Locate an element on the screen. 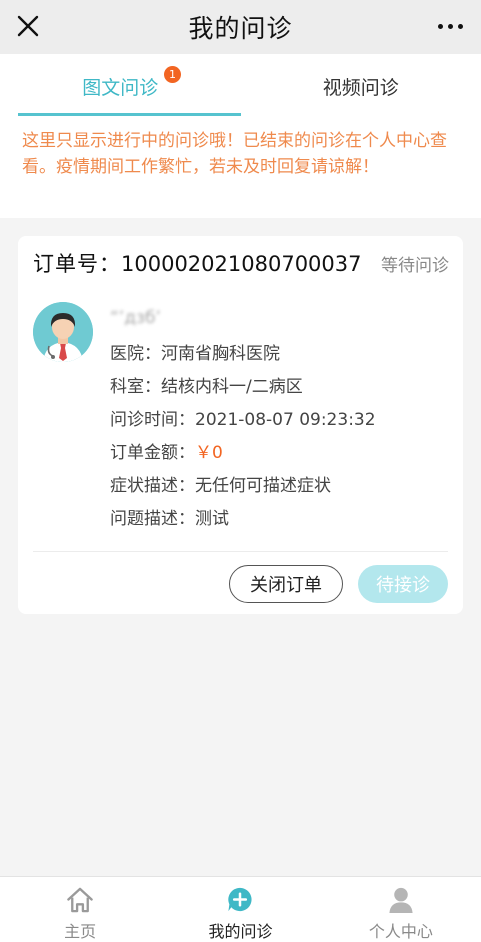 This screenshot has height=942, width=481. field-key: 问题描述： is located at coordinates (152, 519).